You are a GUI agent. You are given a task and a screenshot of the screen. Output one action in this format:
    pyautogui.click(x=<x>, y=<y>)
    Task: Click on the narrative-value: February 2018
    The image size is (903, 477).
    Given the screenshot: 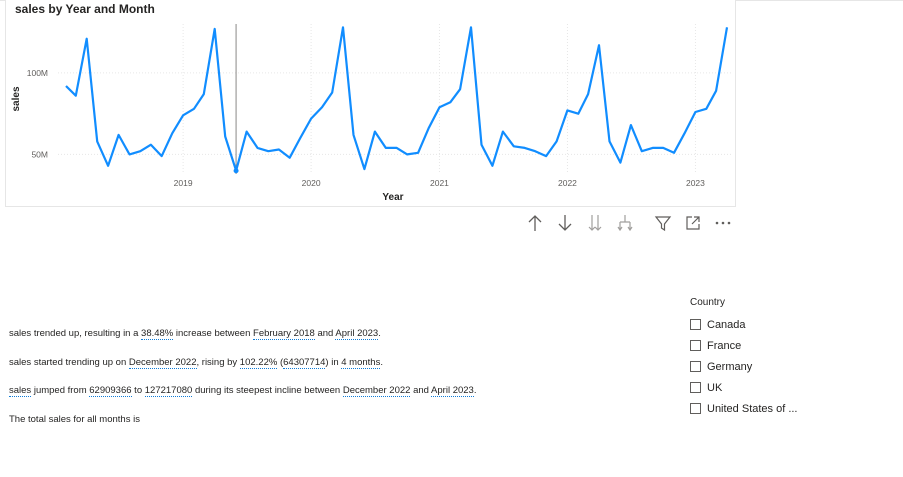 What is the action you would take?
    pyautogui.click(x=284, y=334)
    